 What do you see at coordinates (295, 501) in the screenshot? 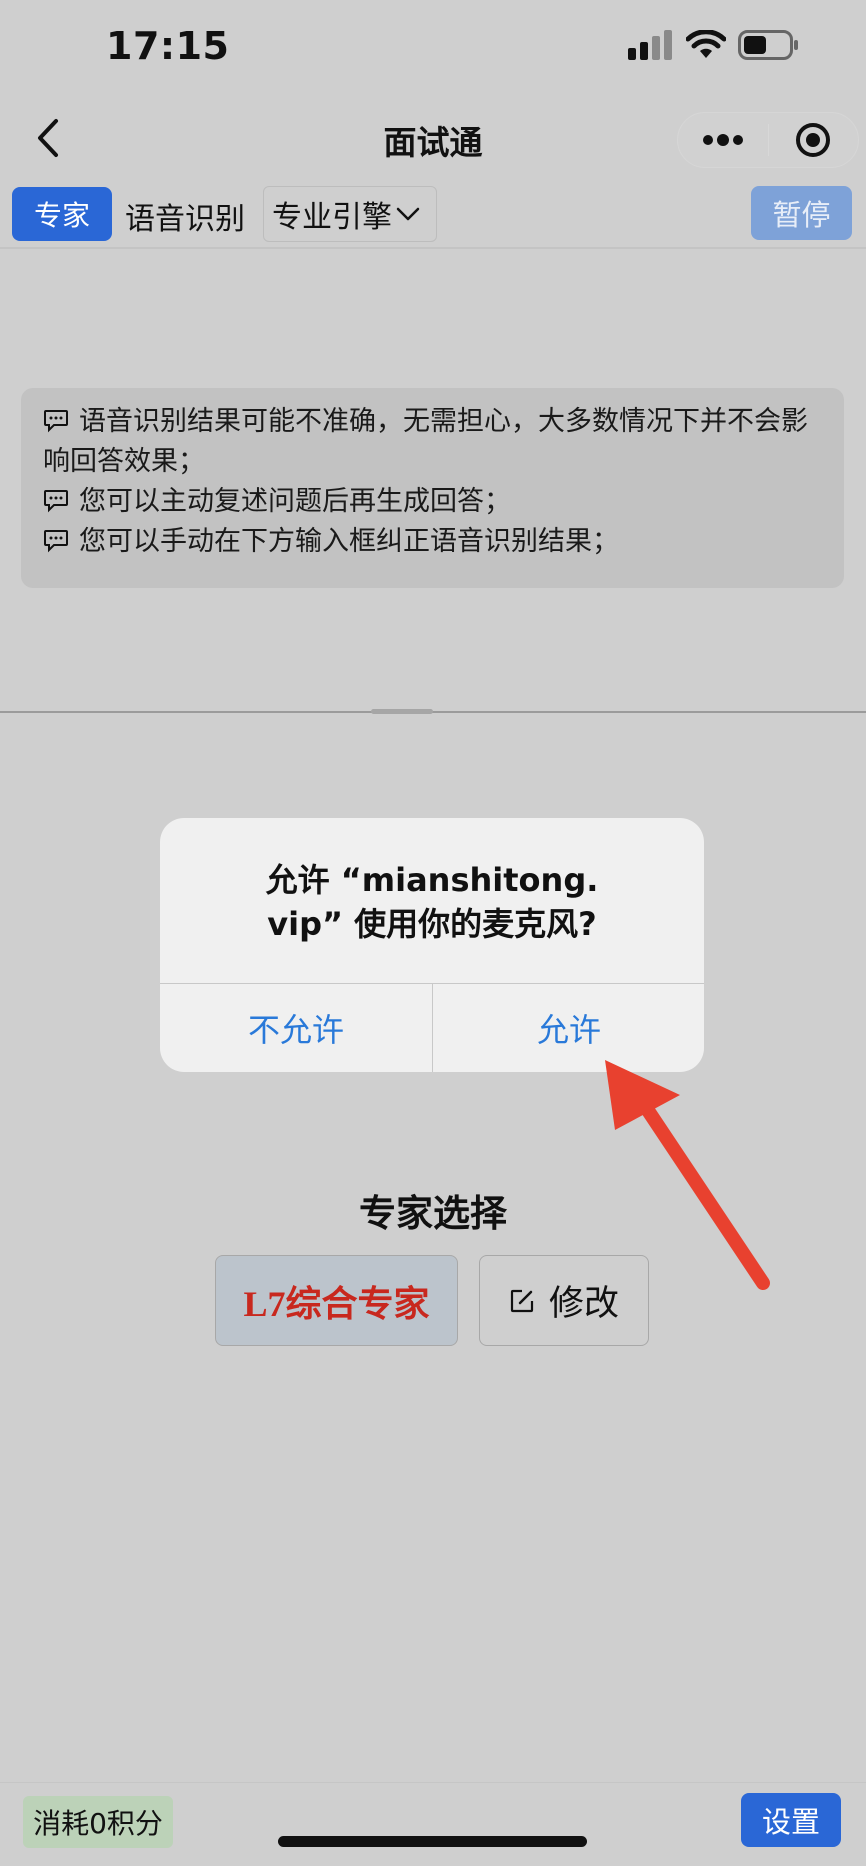
I see `hint-text: 您可以主动复述问题后再生成回答；` at bounding box center [295, 501].